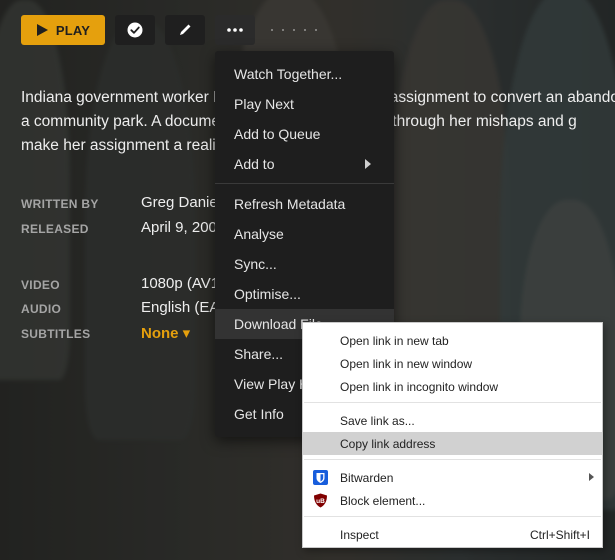  Describe the element at coordinates (452, 340) in the screenshot. I see `ctx-open-new-tab: Open link in new tab` at that location.